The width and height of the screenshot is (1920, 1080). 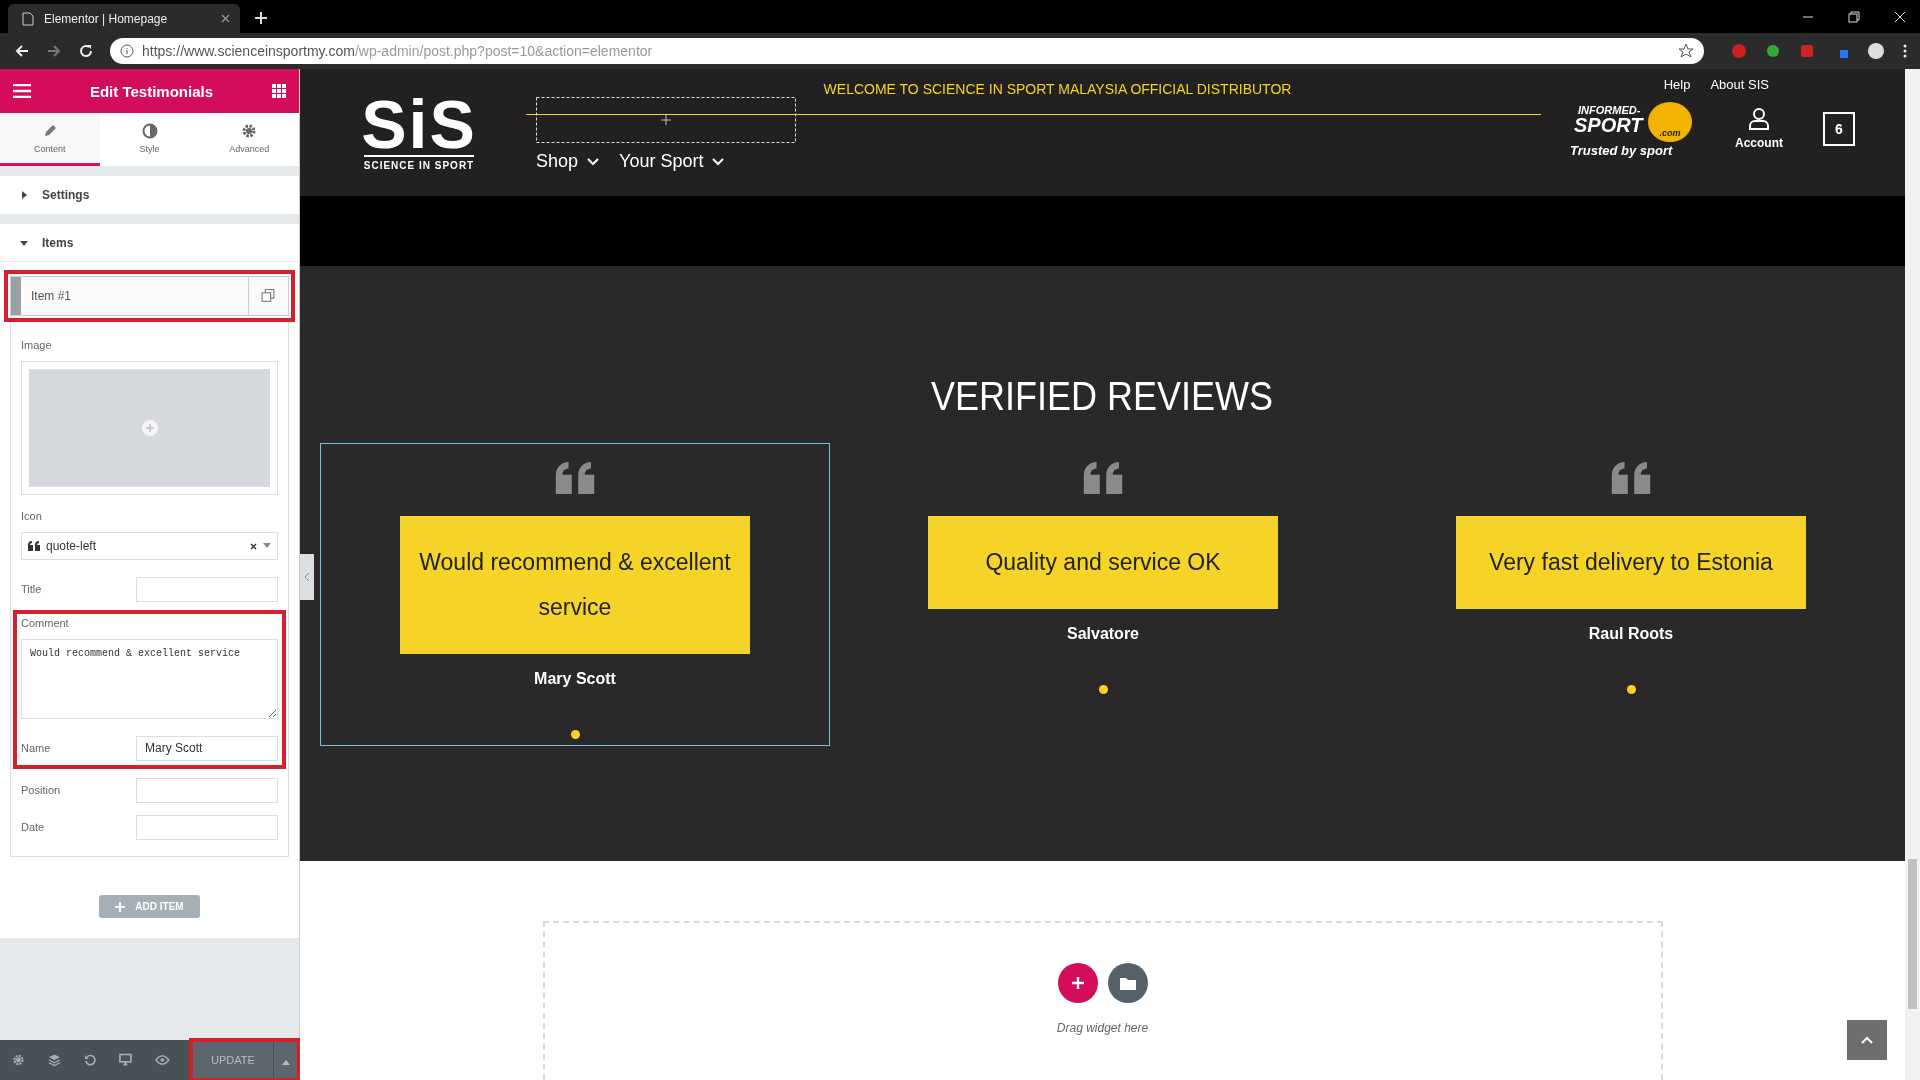 I want to click on reviewer-name: Mary Scott, so click(x=575, y=679).